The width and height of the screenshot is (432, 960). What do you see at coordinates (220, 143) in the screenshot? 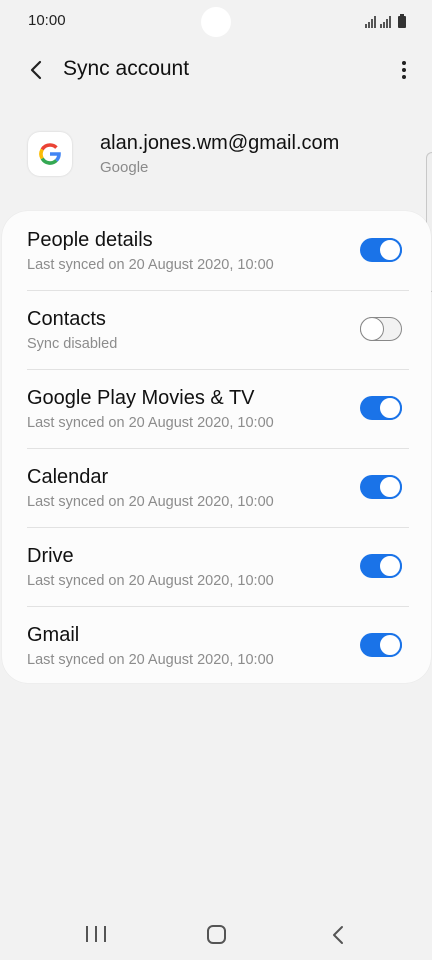
I see `account-email: alan.jones.wm@gmail.com` at bounding box center [220, 143].